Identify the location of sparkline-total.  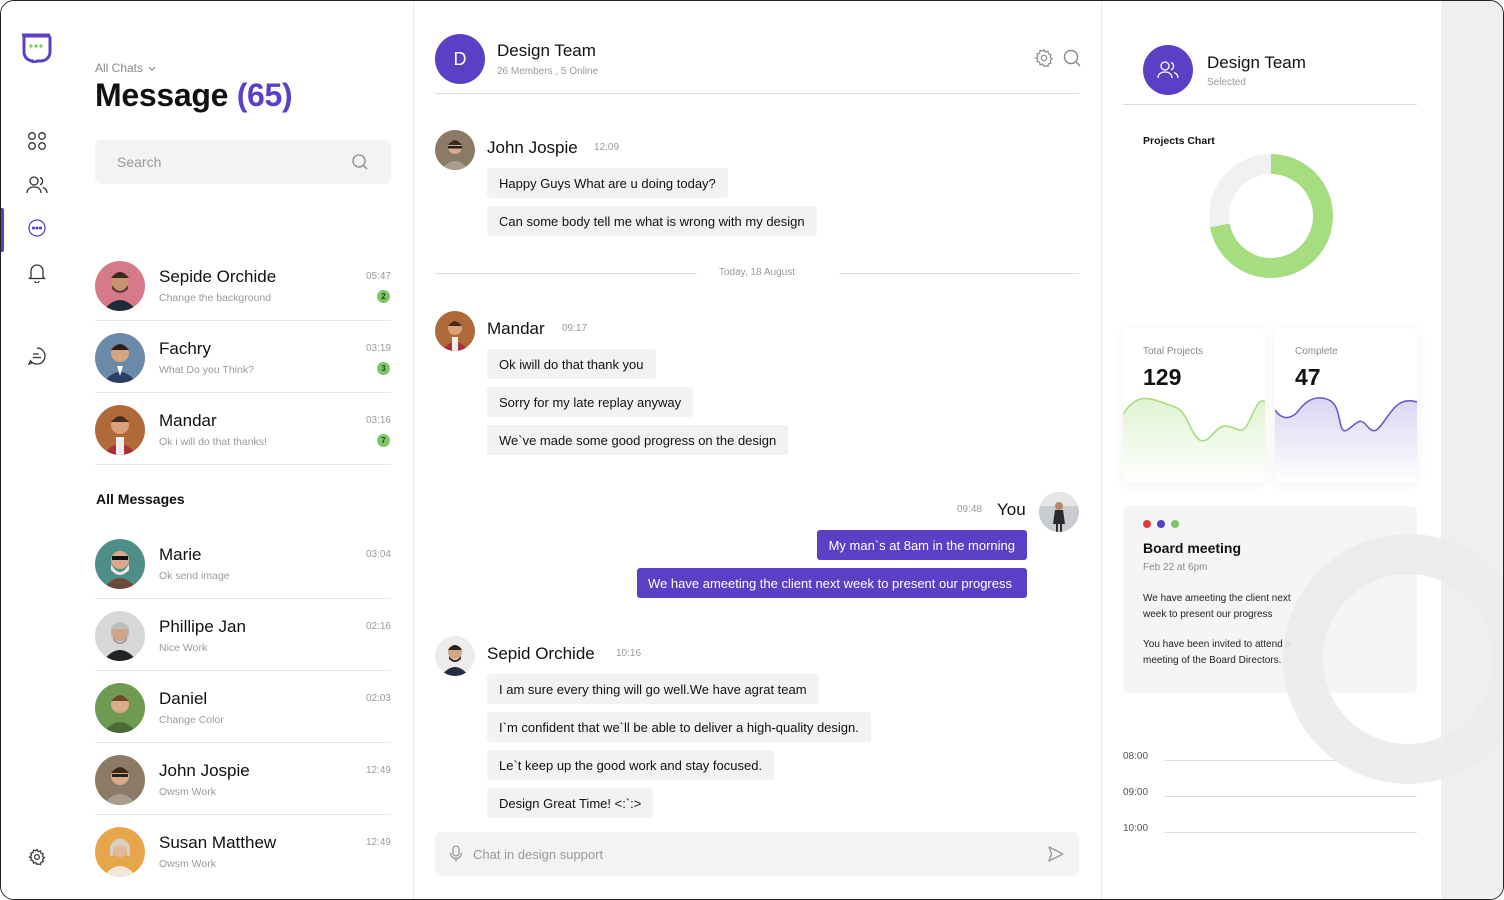
(1194, 440).